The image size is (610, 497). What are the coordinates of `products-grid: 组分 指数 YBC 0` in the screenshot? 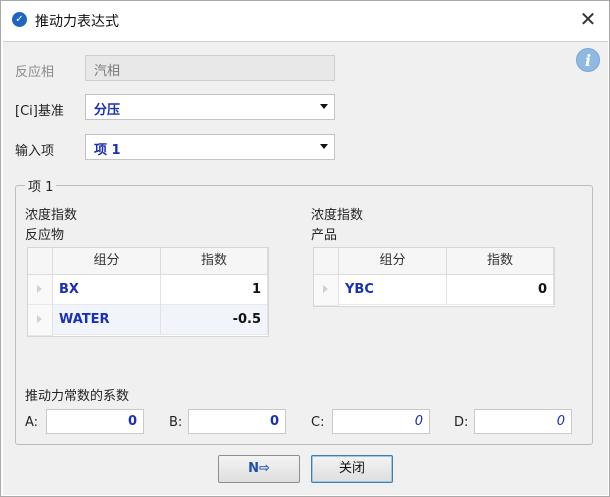 It's located at (434, 277).